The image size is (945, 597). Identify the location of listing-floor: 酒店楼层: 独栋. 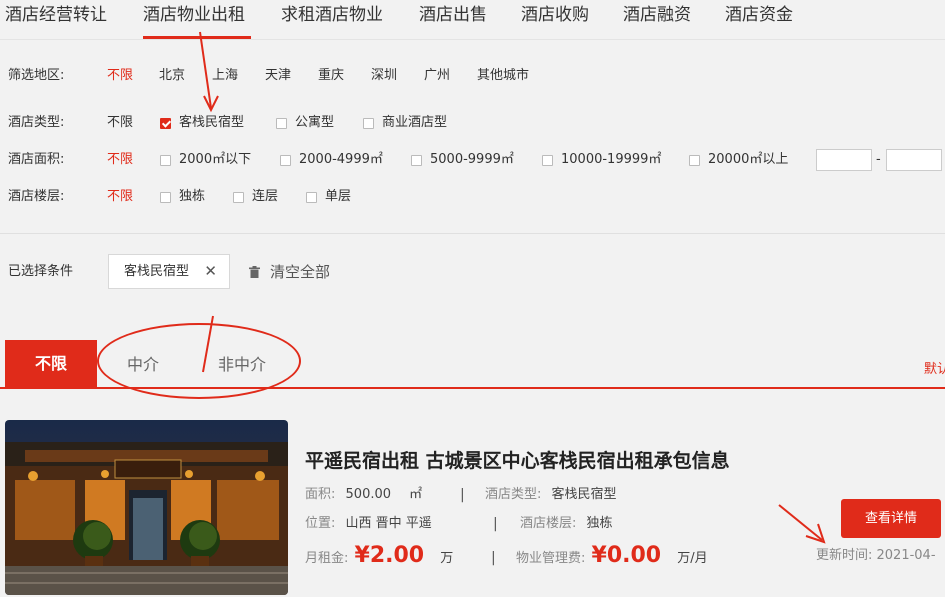
(566, 524).